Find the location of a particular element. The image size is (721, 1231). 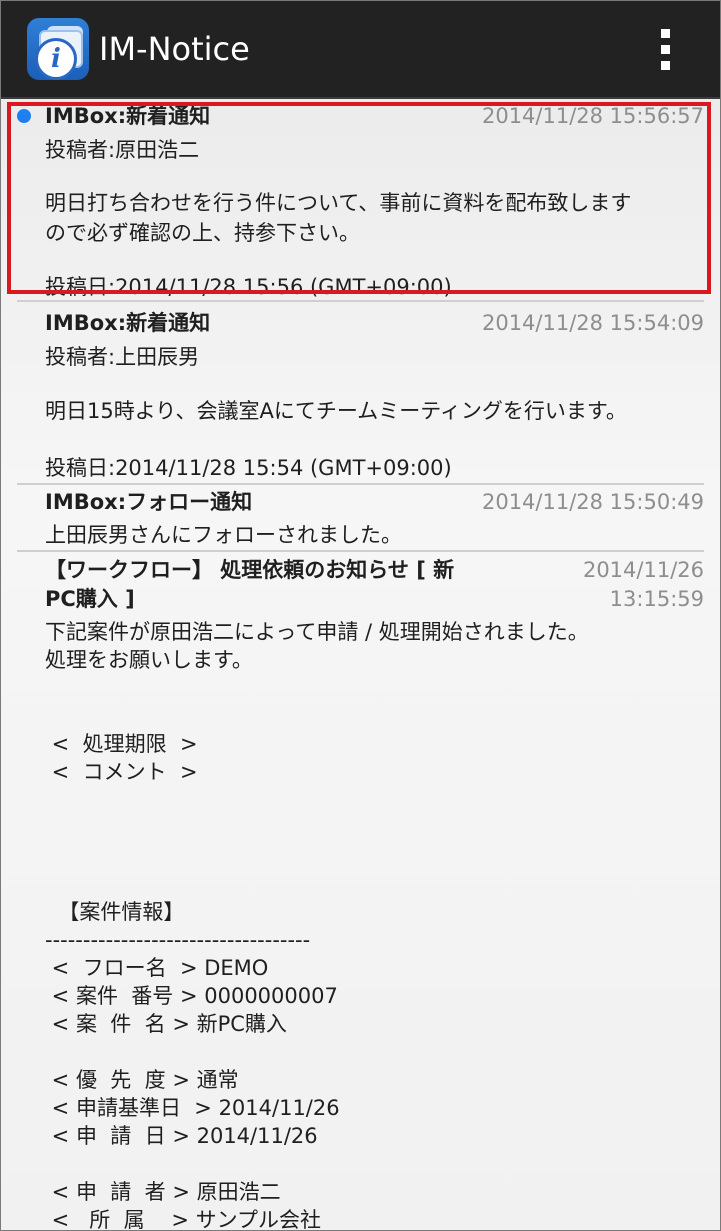

notice-time: 13:15:59 is located at coordinates (656, 599).